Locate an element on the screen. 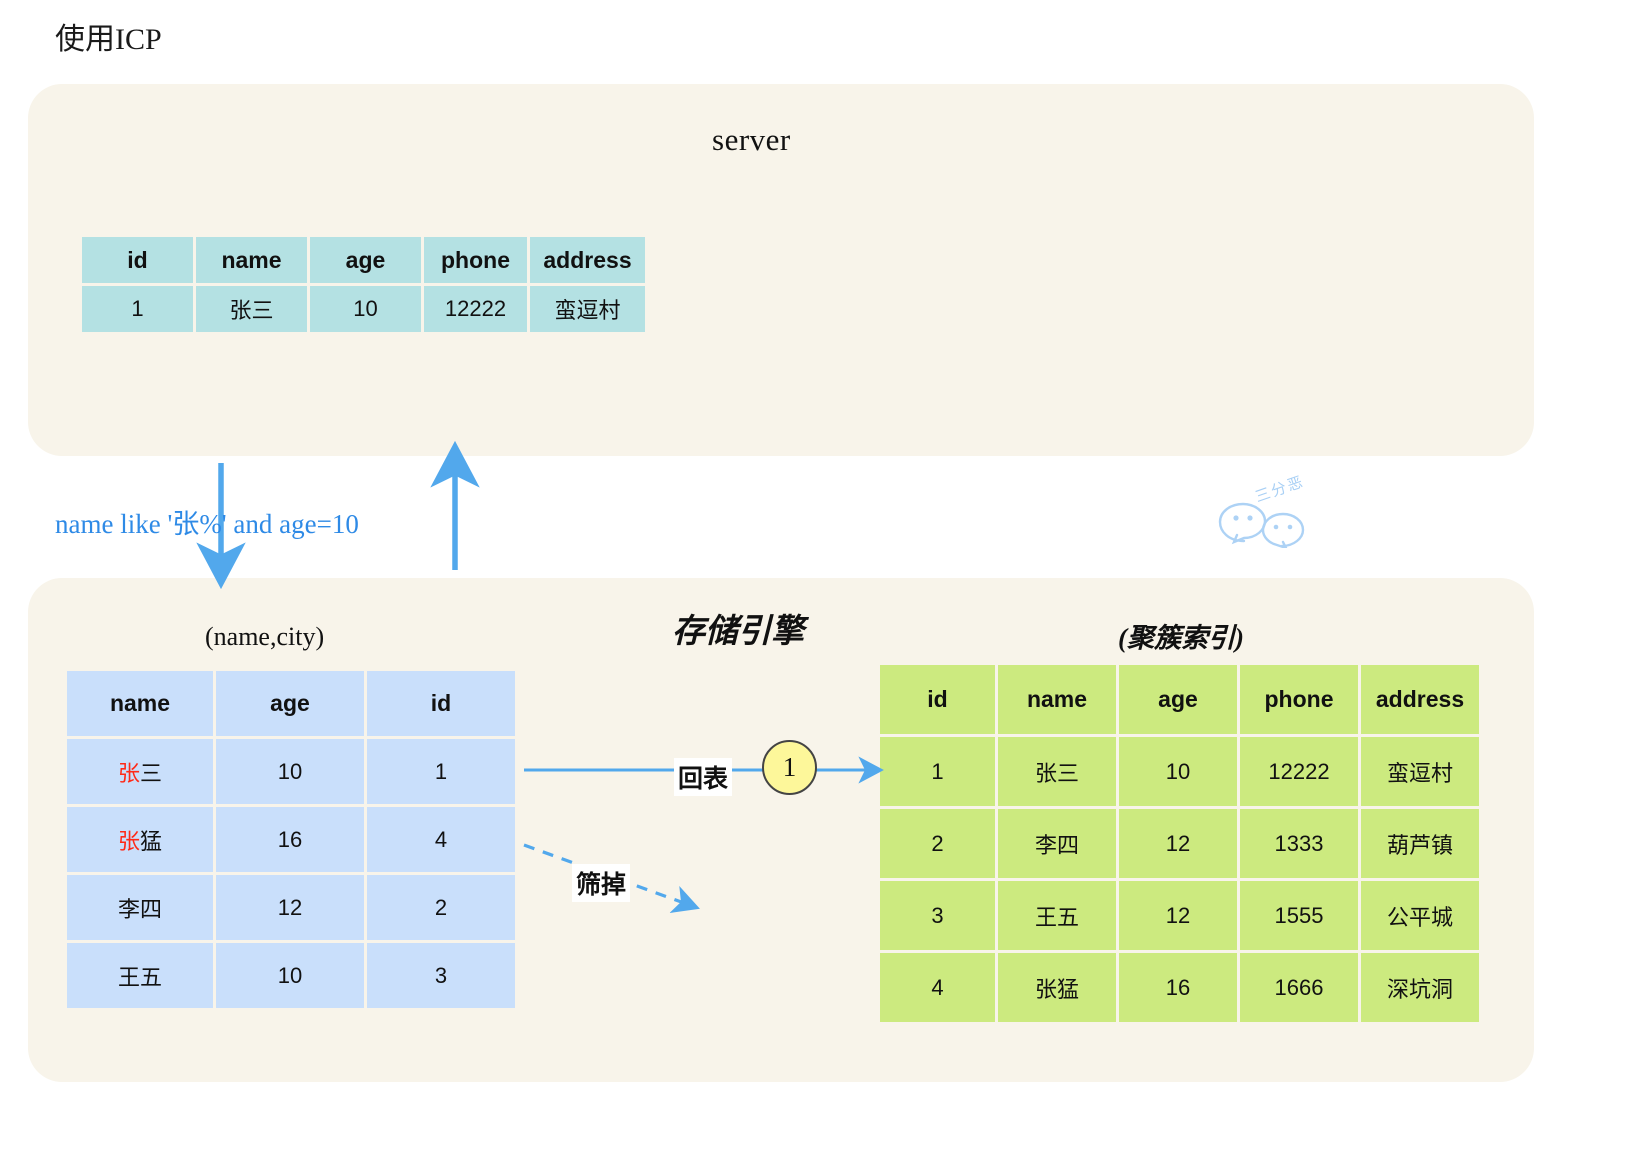  cell-phone: 1333 is located at coordinates (1299, 843).